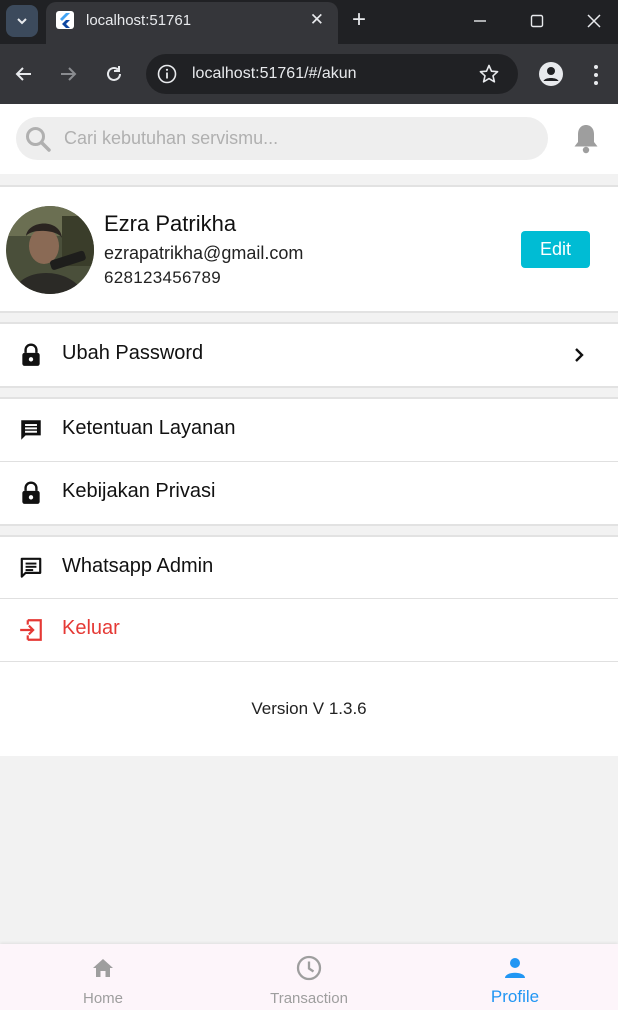  What do you see at coordinates (65, 20) in the screenshot?
I see `flutter-favicon-icon` at bounding box center [65, 20].